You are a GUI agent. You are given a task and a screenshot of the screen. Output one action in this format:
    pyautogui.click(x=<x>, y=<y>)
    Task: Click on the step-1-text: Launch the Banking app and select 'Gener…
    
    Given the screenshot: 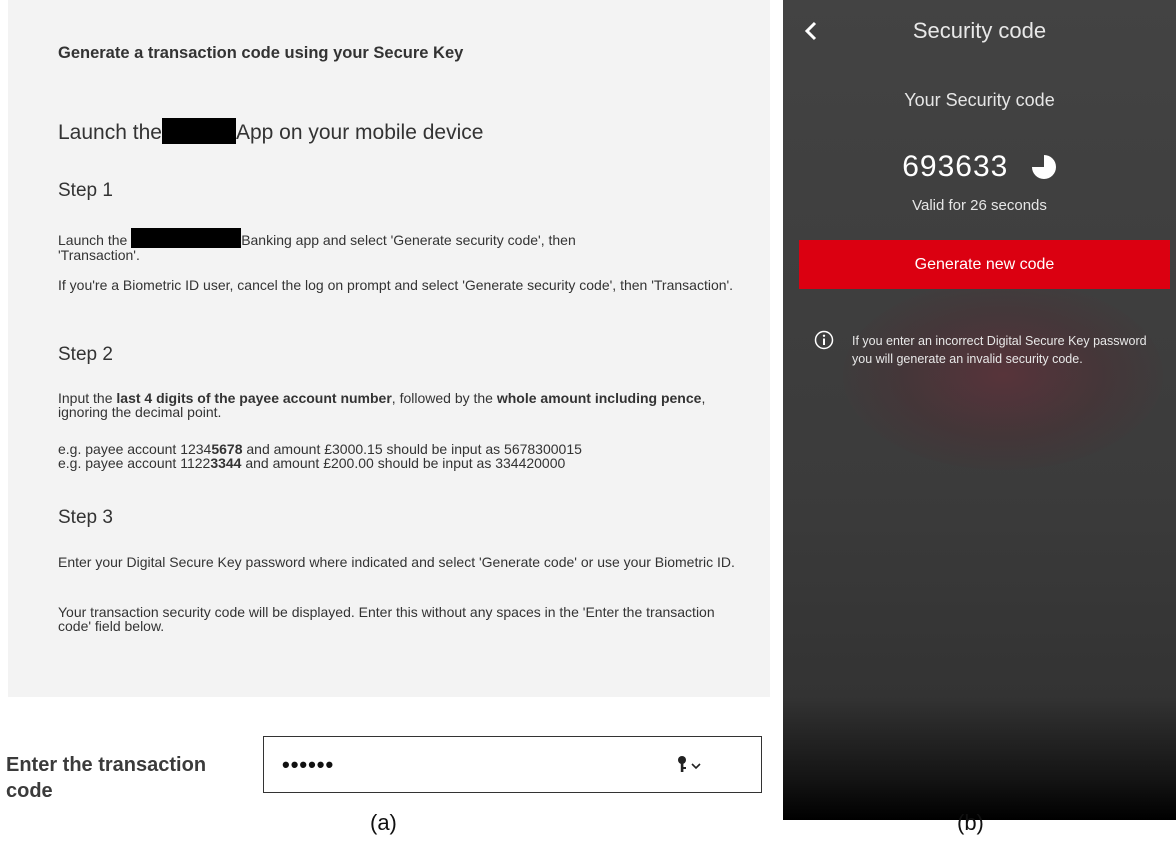 What is the action you would take?
    pyautogui.click(x=398, y=245)
    